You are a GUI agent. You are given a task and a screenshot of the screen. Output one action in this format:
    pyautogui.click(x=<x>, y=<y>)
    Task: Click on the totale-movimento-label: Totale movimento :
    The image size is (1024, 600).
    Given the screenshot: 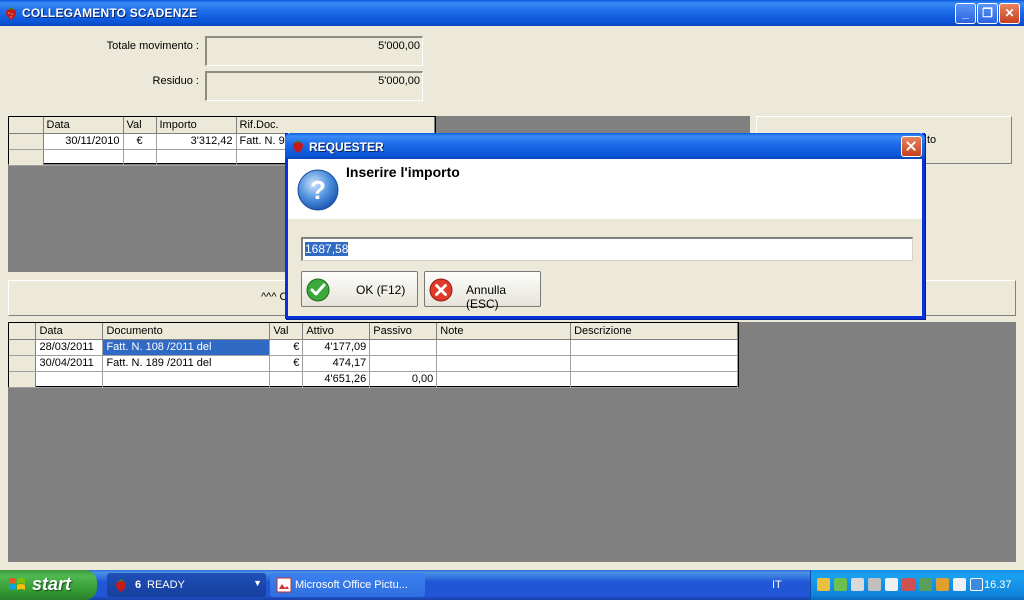 What is the action you would take?
    pyautogui.click(x=152, y=46)
    